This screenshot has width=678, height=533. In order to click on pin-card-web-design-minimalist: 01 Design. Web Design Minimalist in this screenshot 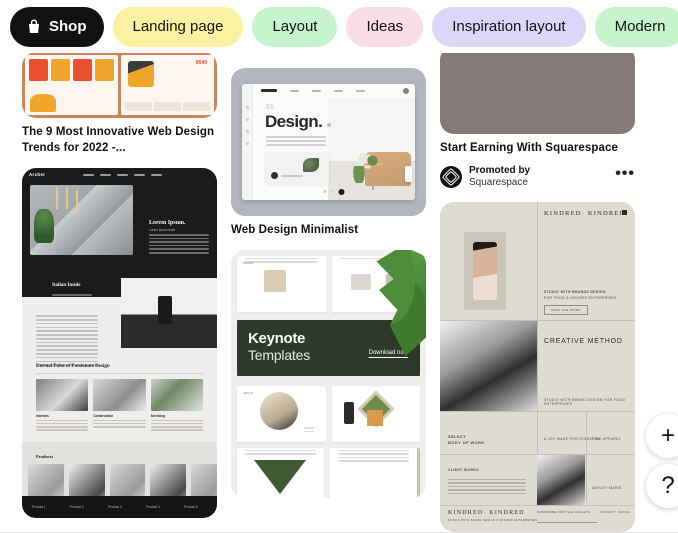, I will do `click(328, 153)`.